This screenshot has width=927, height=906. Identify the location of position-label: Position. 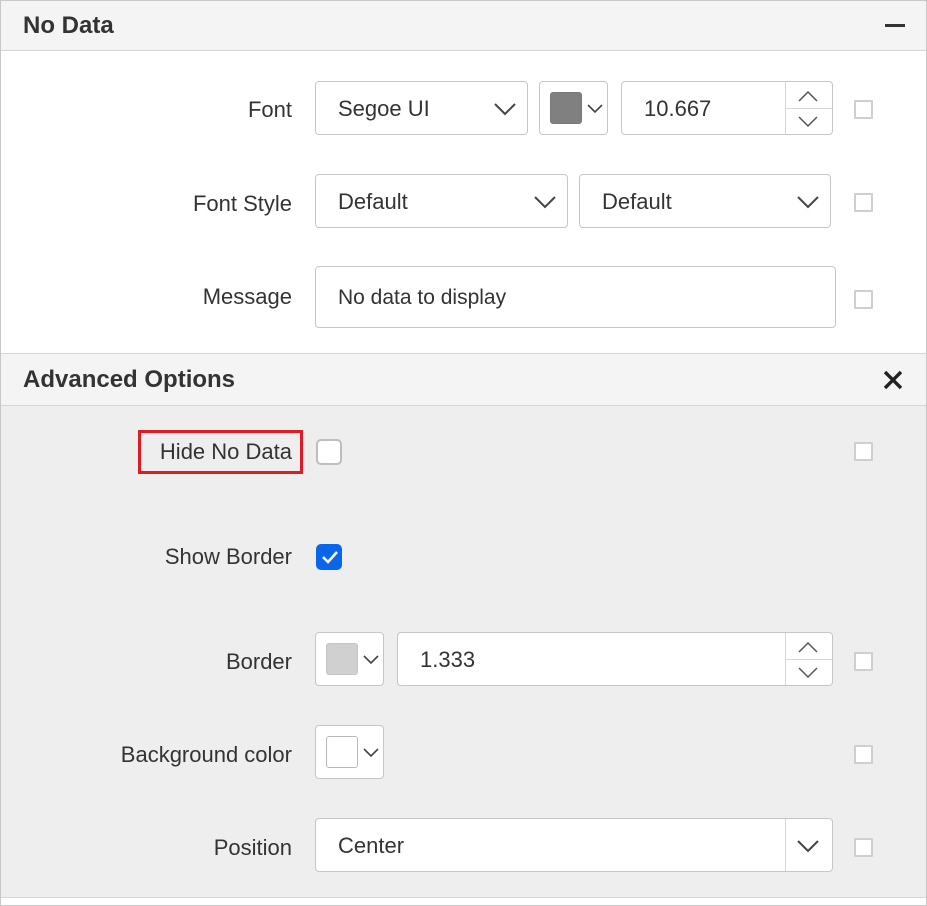
(252, 847).